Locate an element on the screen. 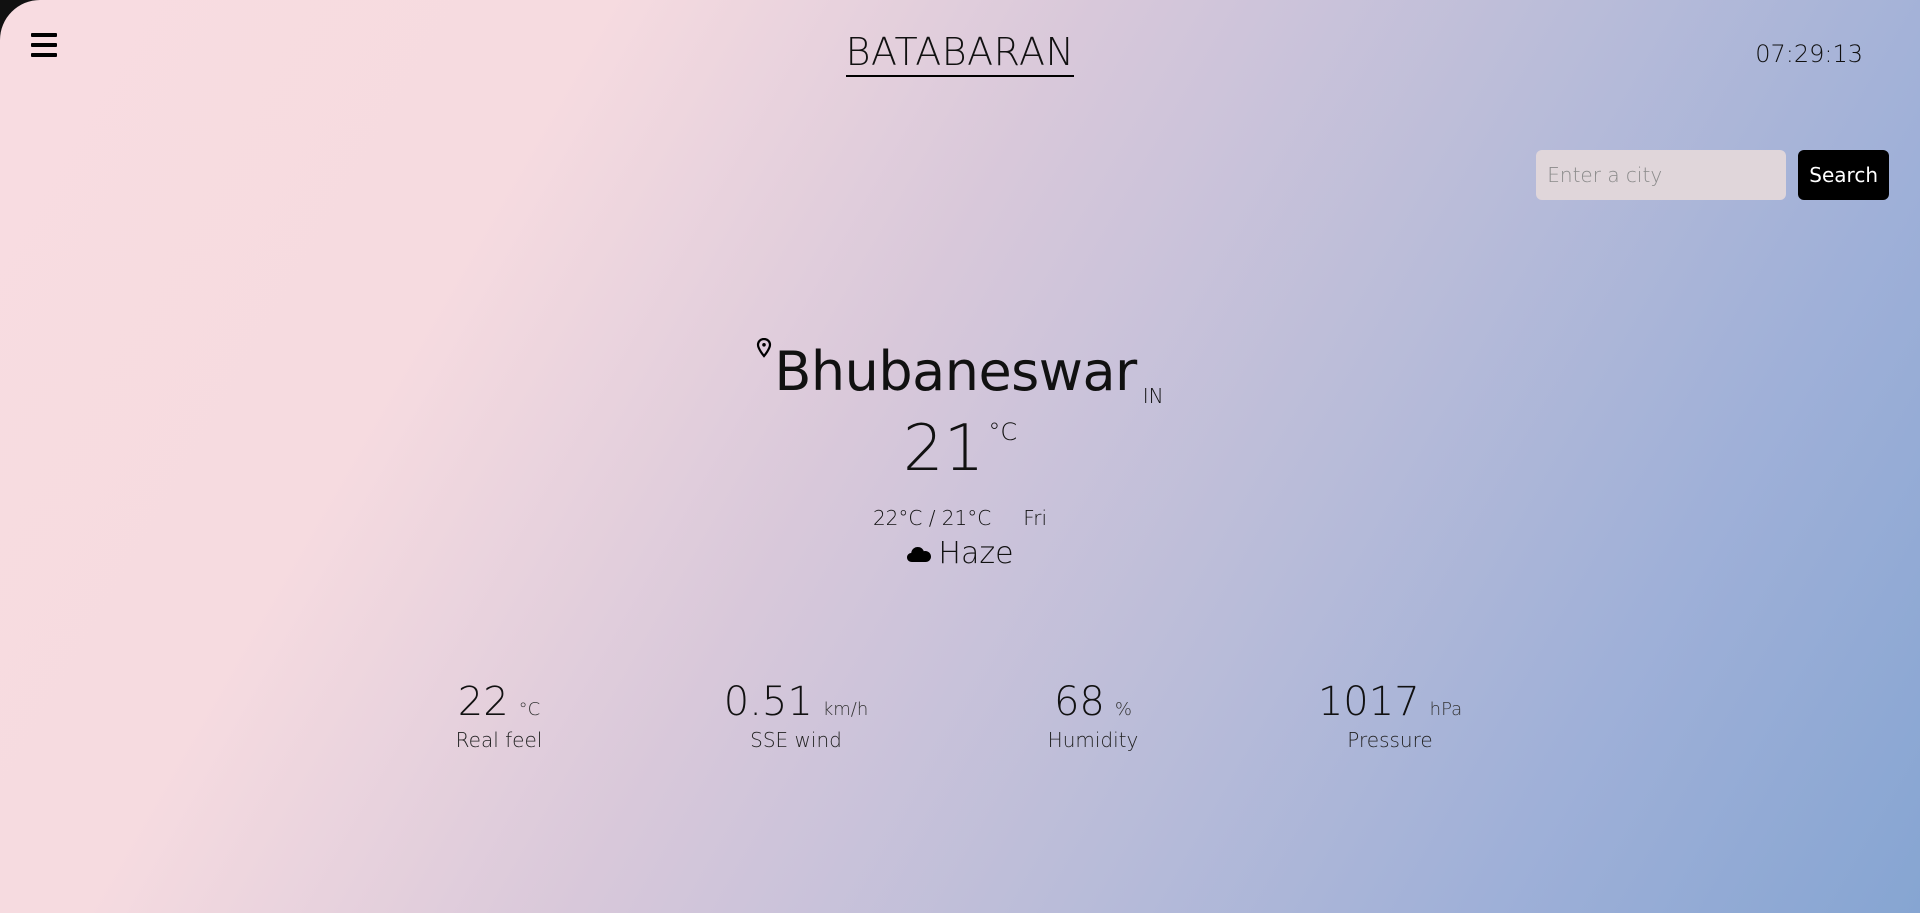  stat-humidity: 68 % Humidity is located at coordinates (1093, 712).